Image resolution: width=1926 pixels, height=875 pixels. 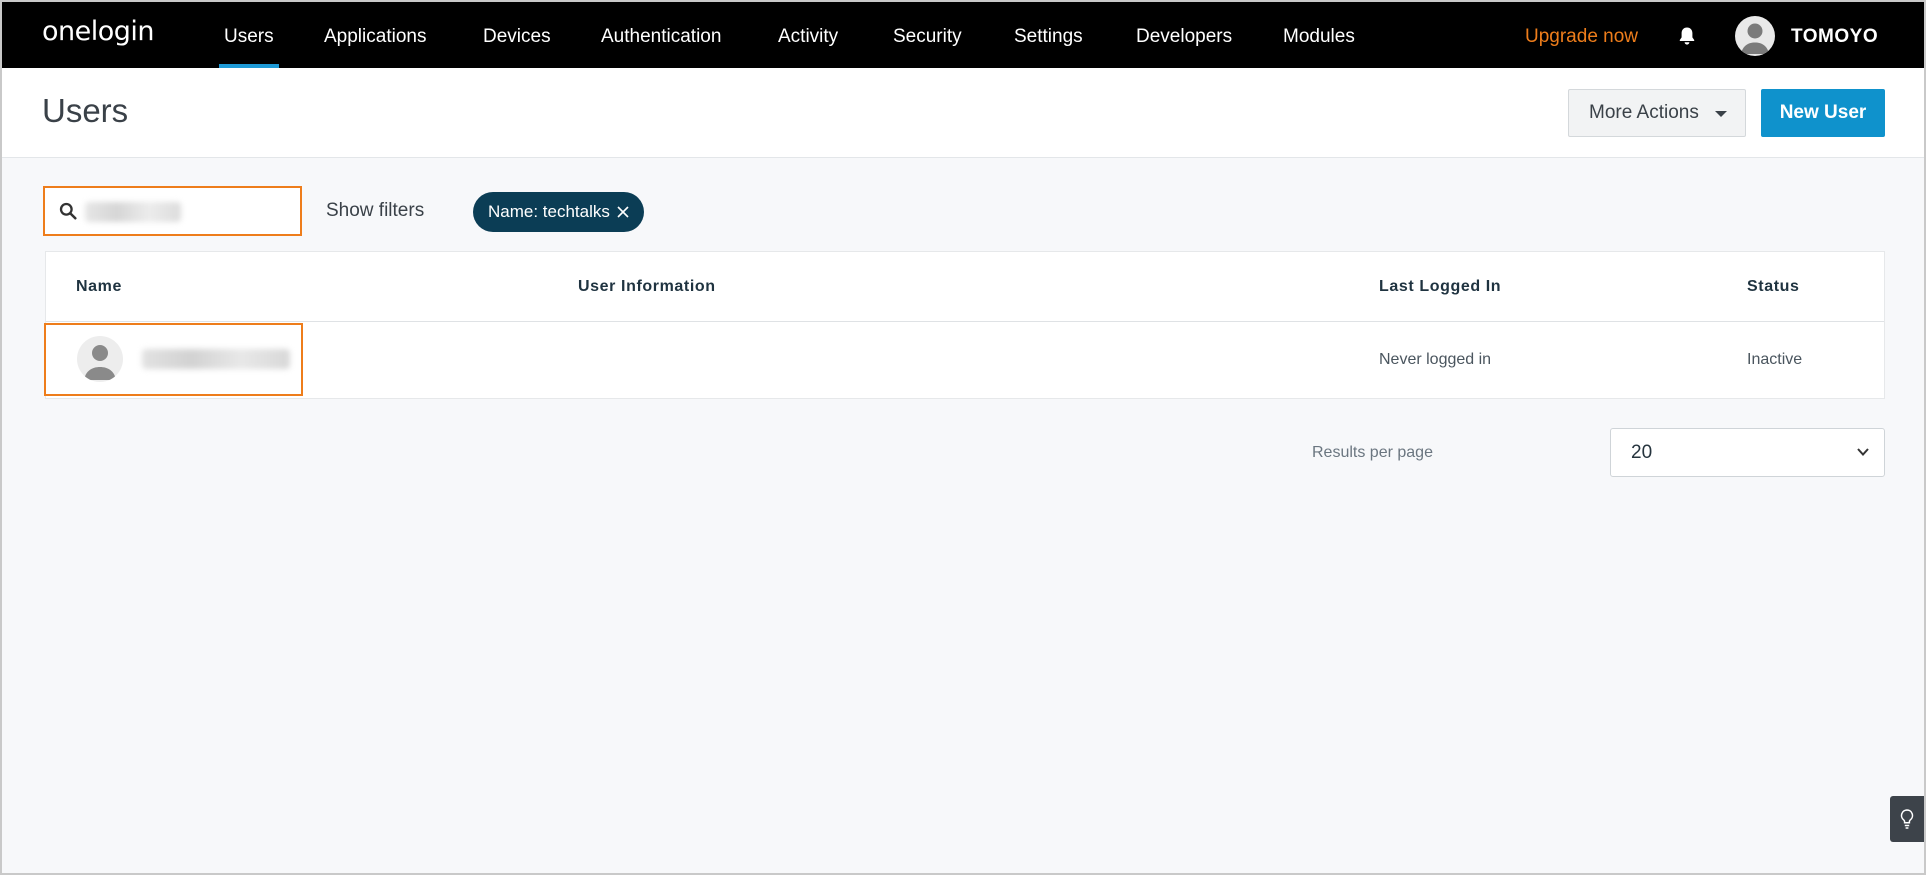 What do you see at coordinates (1642, 452) in the screenshot?
I see `results-per-page-value: 20` at bounding box center [1642, 452].